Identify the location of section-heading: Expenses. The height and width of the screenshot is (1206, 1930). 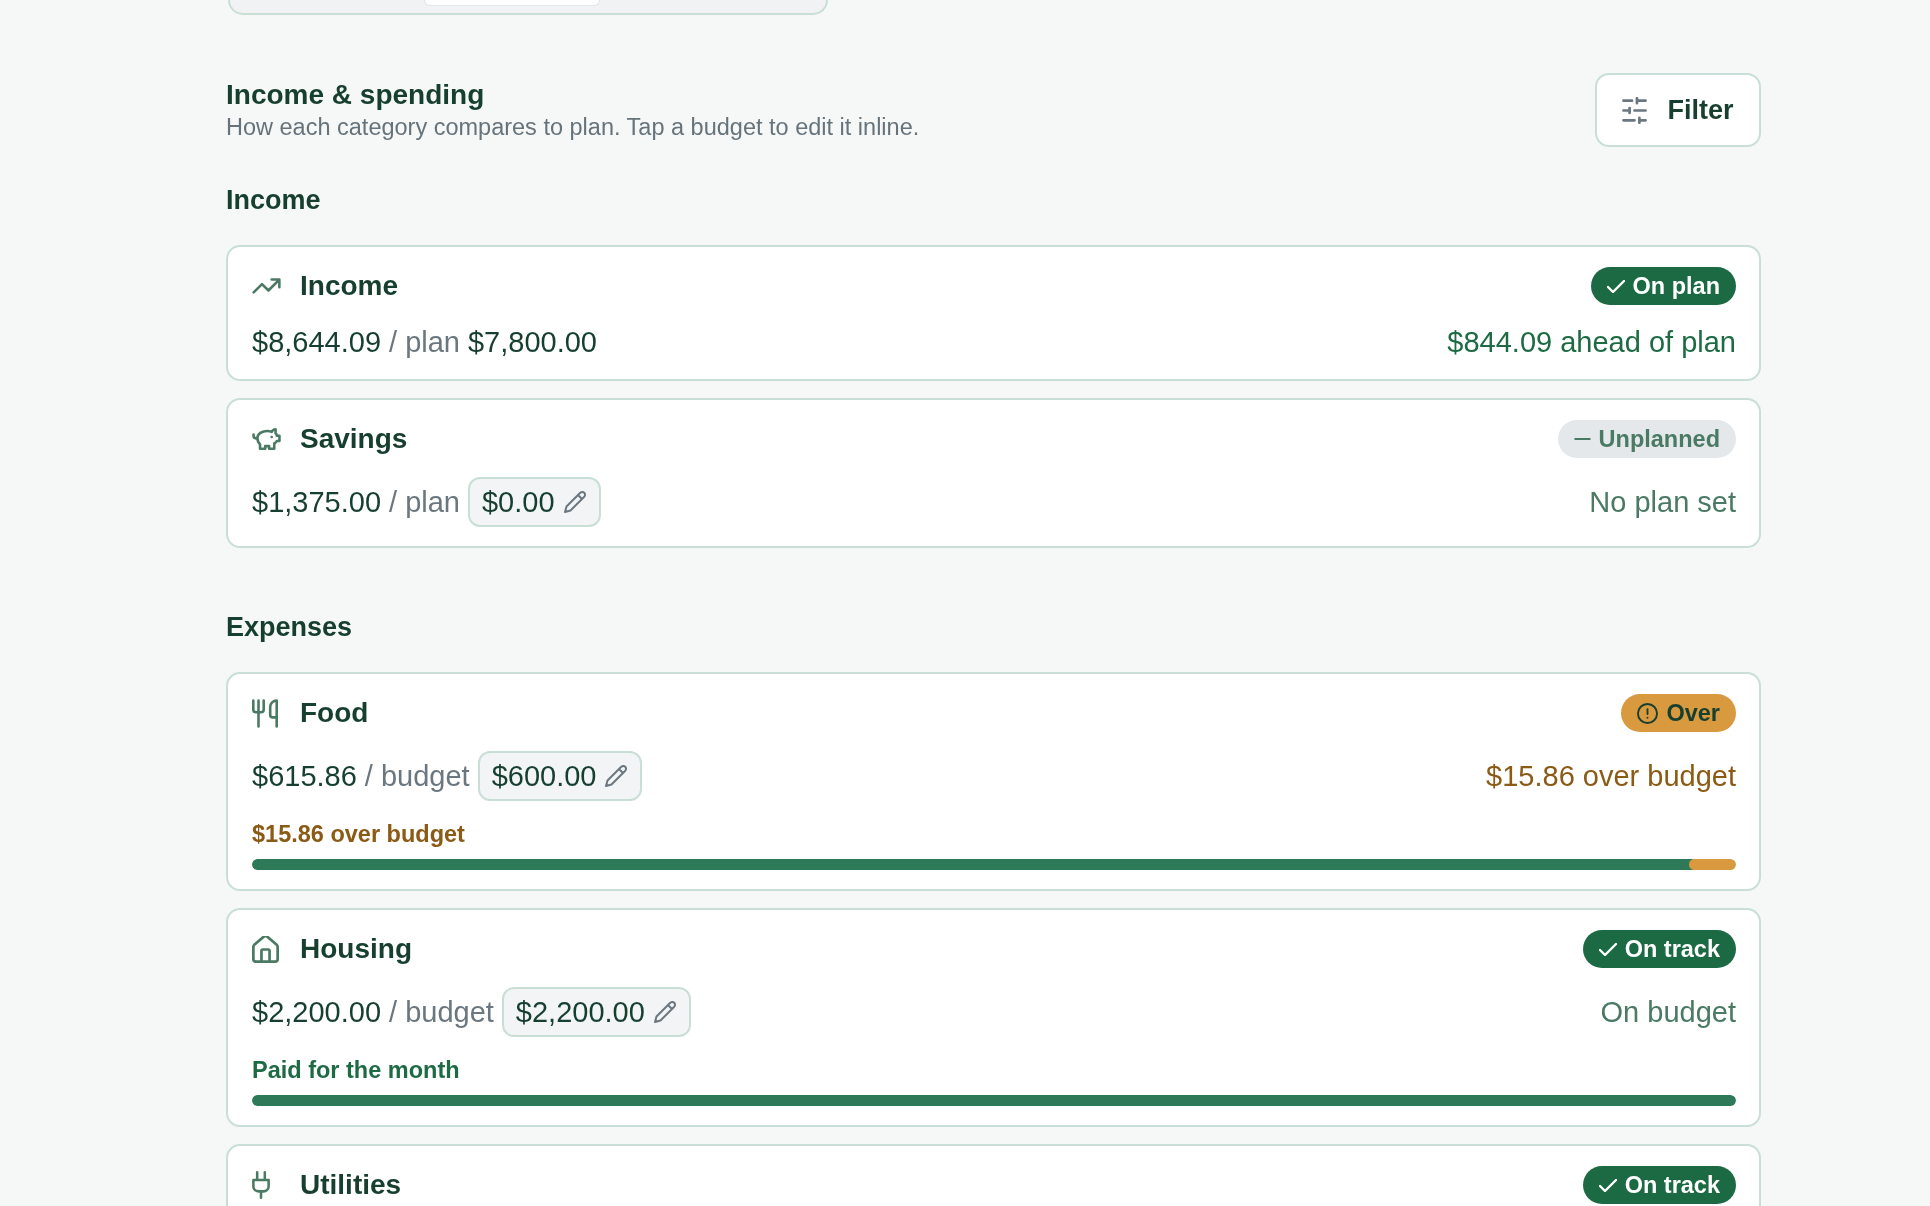
(290, 627).